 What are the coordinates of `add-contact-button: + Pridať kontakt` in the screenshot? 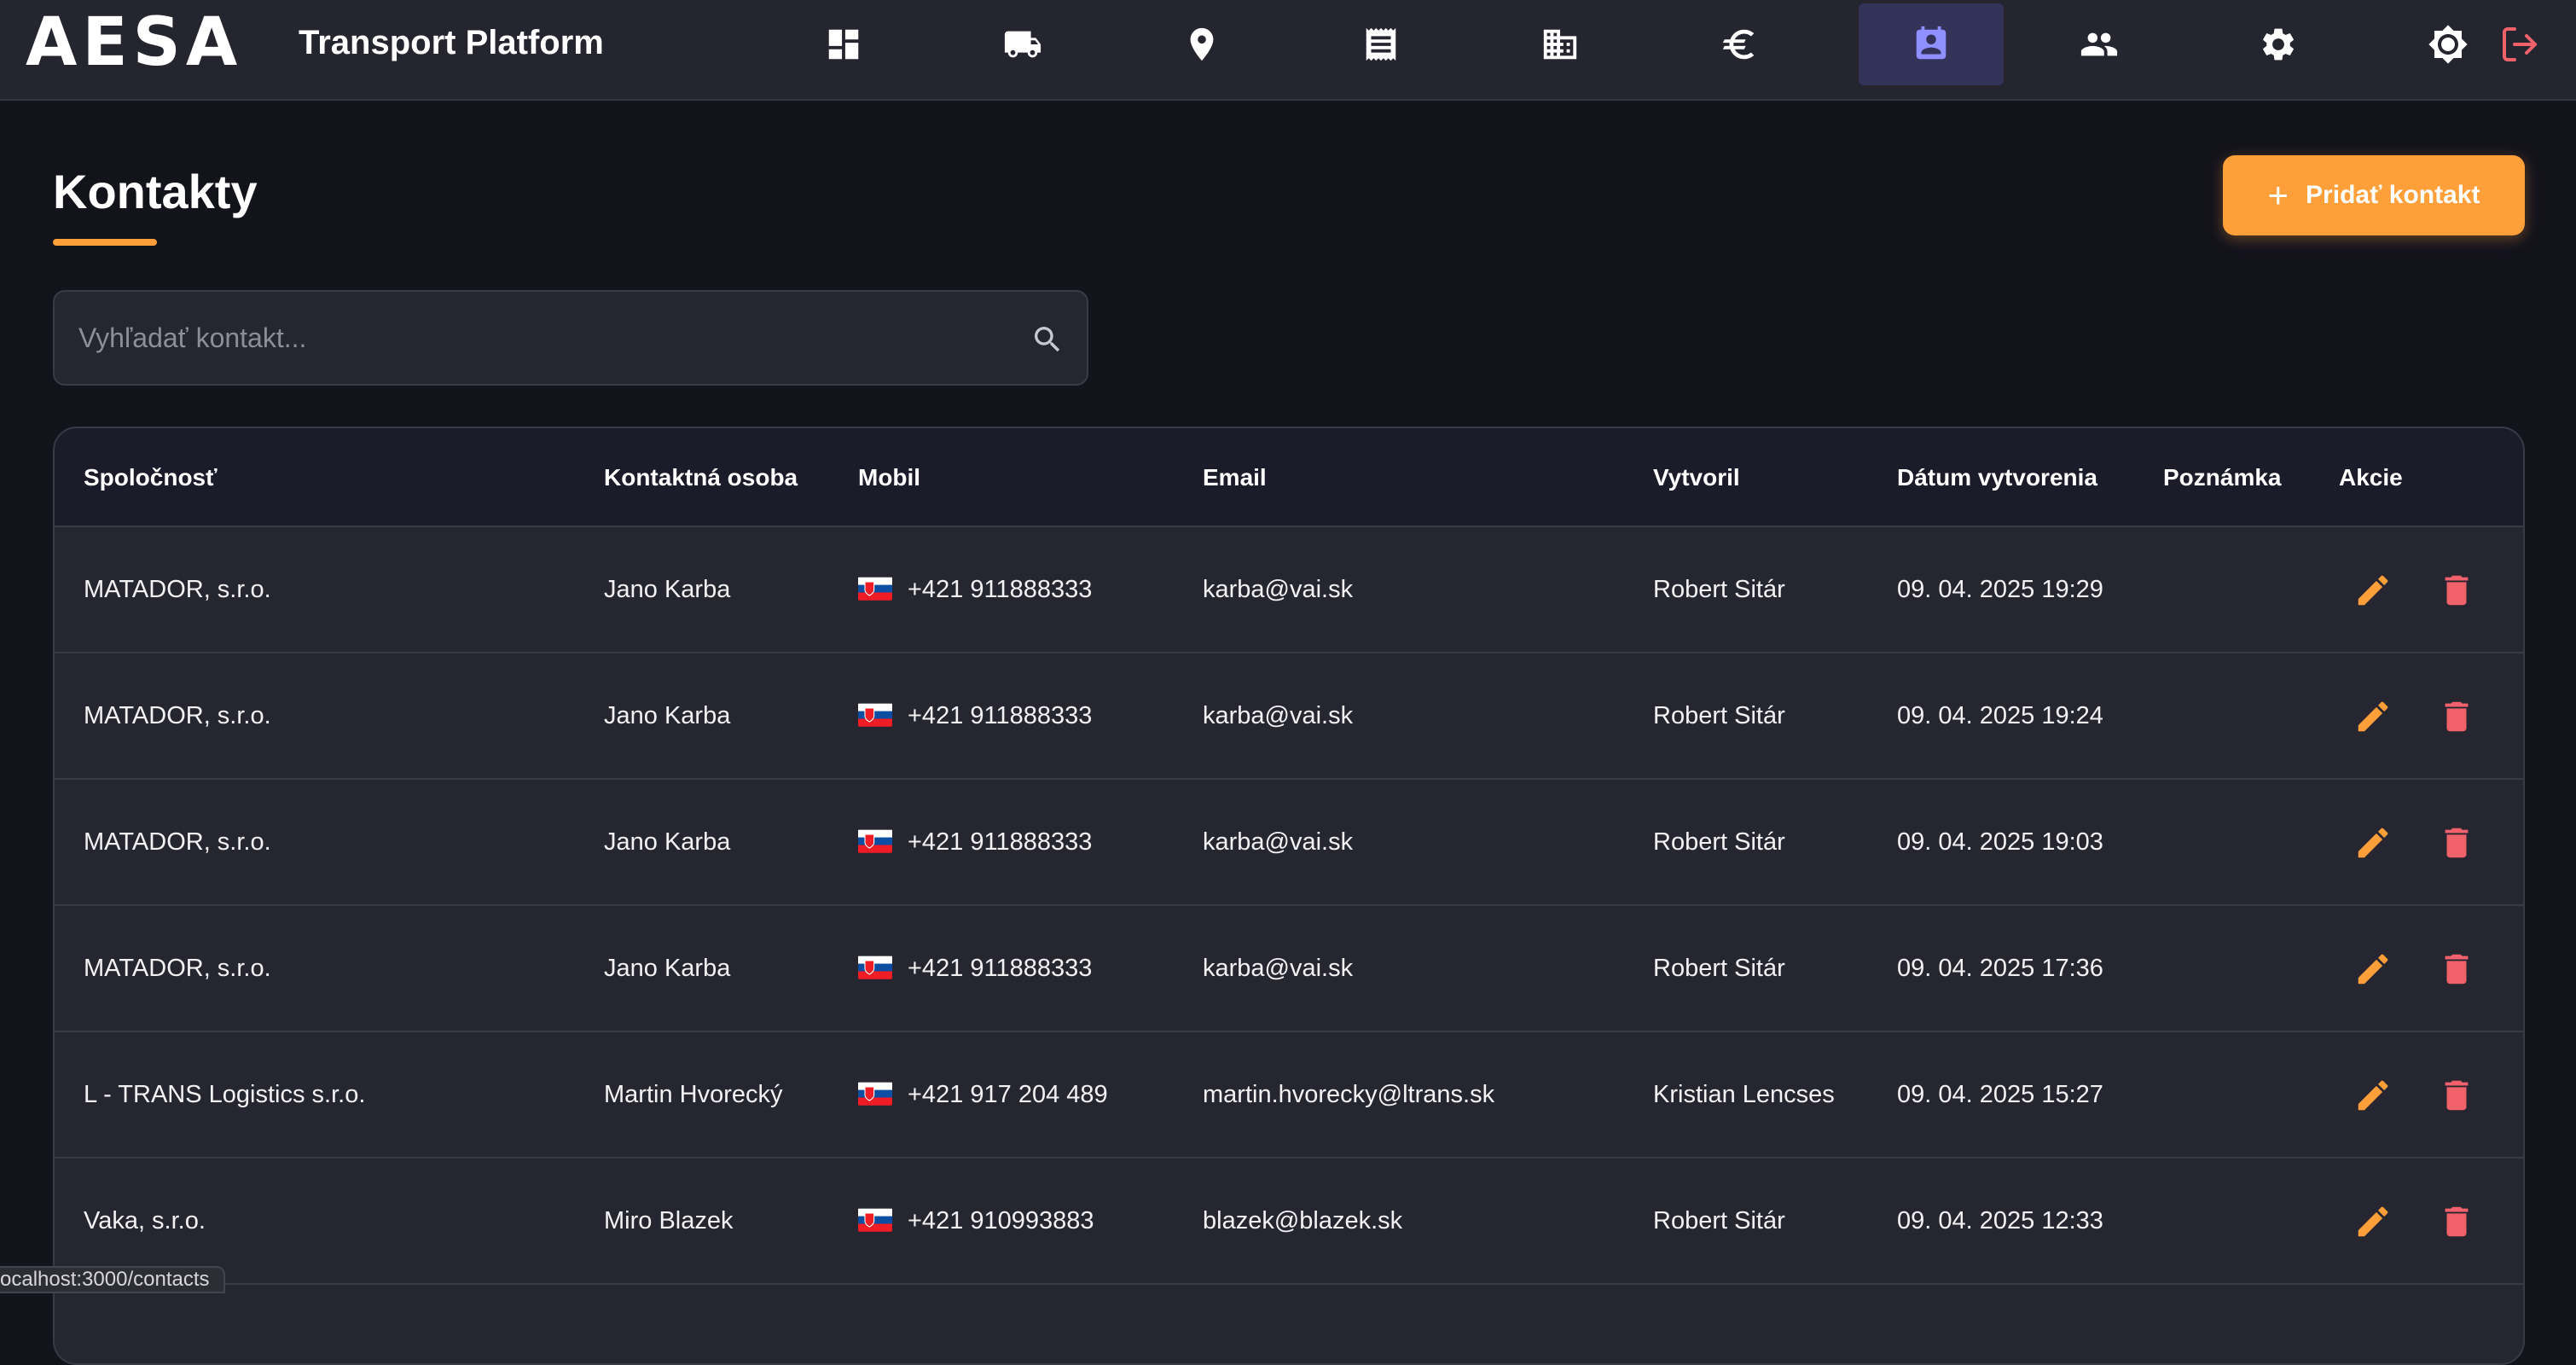 It's located at (2374, 195).